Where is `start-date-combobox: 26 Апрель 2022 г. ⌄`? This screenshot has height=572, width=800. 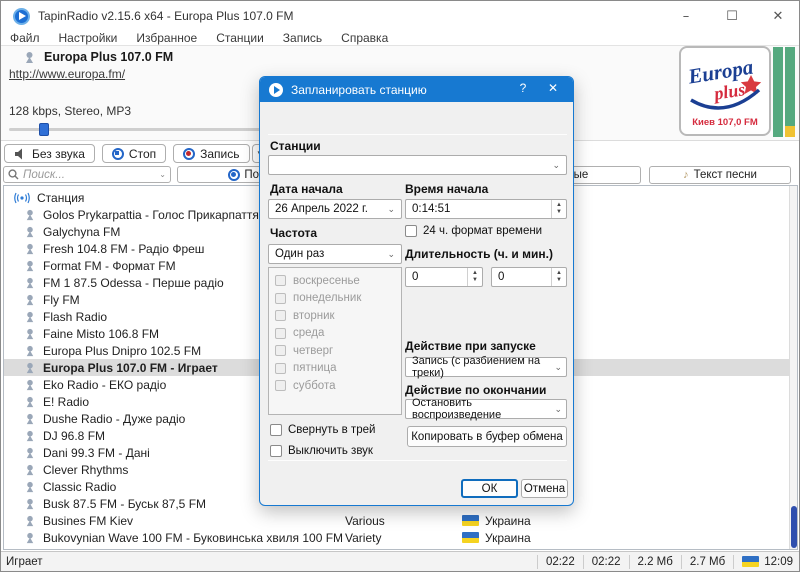
start-date-combobox: 26 Апрель 2022 г. ⌄ is located at coordinates (335, 209).